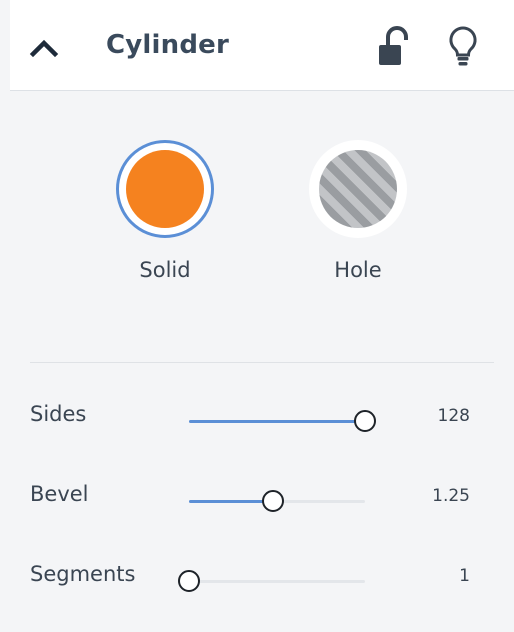 Image resolution: width=514 pixels, height=632 pixels. What do you see at coordinates (262, 45) in the screenshot?
I see `panel-header: Cylinder` at bounding box center [262, 45].